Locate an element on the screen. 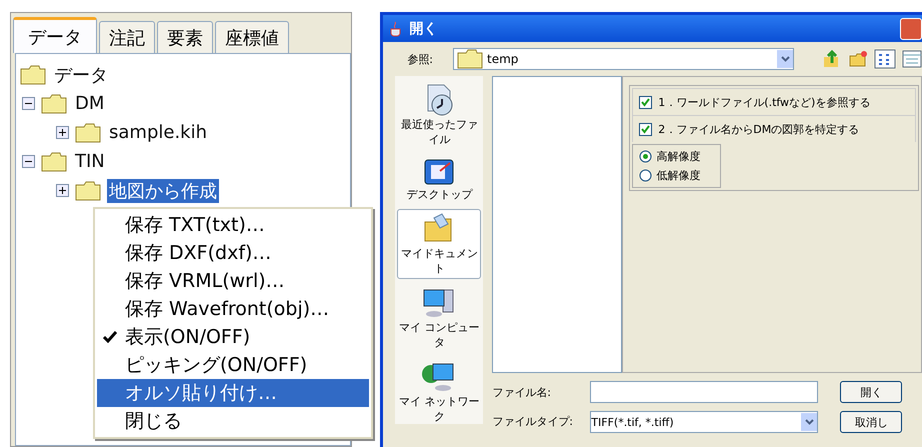  tree-item: DM is located at coordinates (89, 103).